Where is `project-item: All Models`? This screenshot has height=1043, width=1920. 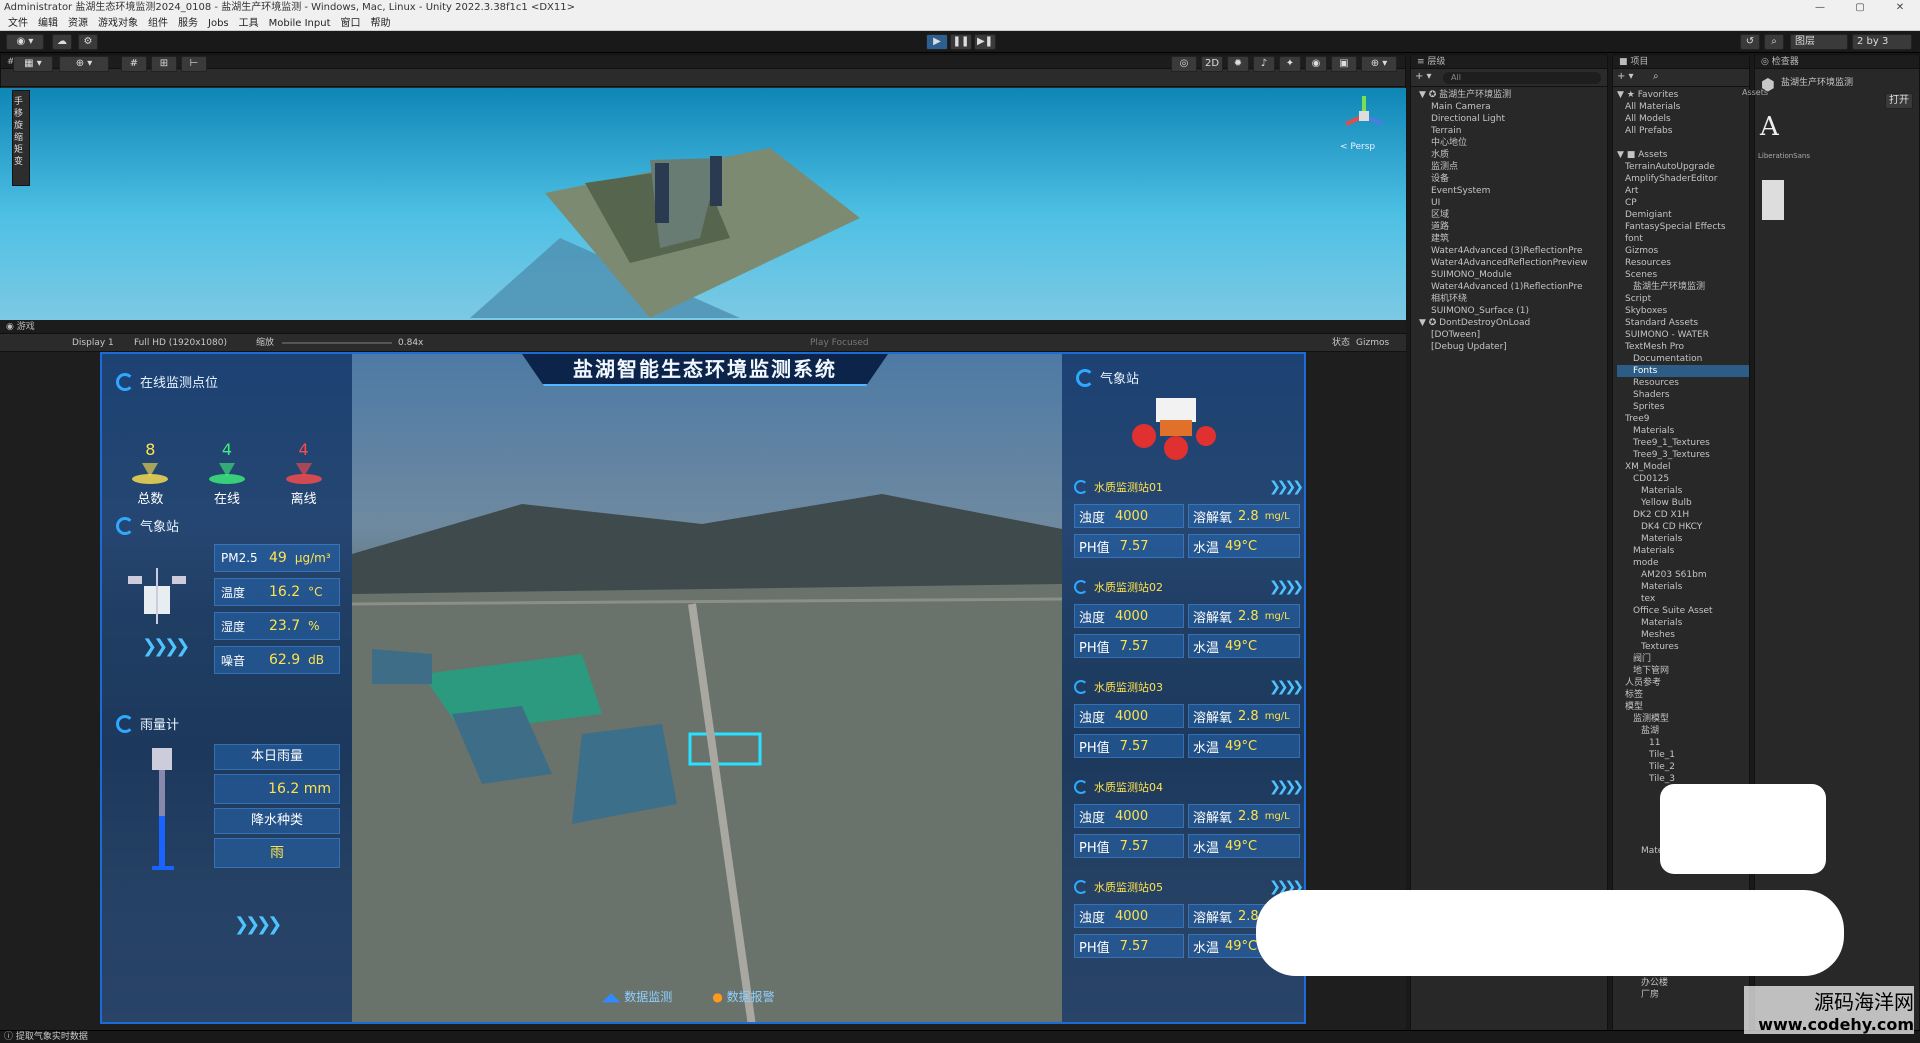
project-item: All Models is located at coordinates (1683, 119).